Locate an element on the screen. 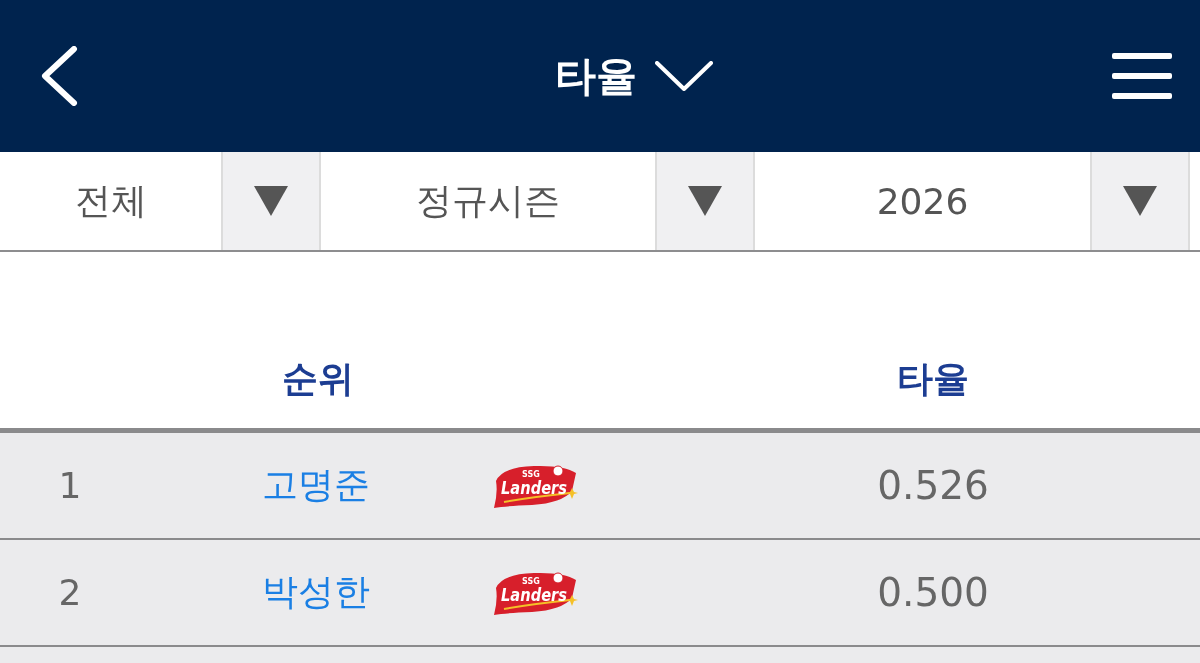 This screenshot has width=1200, height=663. back-button is located at coordinates (59, 76).